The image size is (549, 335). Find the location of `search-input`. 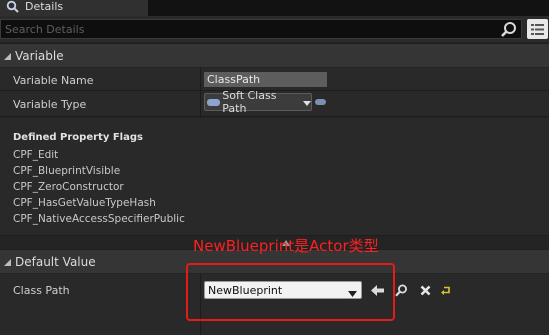

search-input is located at coordinates (261, 29).